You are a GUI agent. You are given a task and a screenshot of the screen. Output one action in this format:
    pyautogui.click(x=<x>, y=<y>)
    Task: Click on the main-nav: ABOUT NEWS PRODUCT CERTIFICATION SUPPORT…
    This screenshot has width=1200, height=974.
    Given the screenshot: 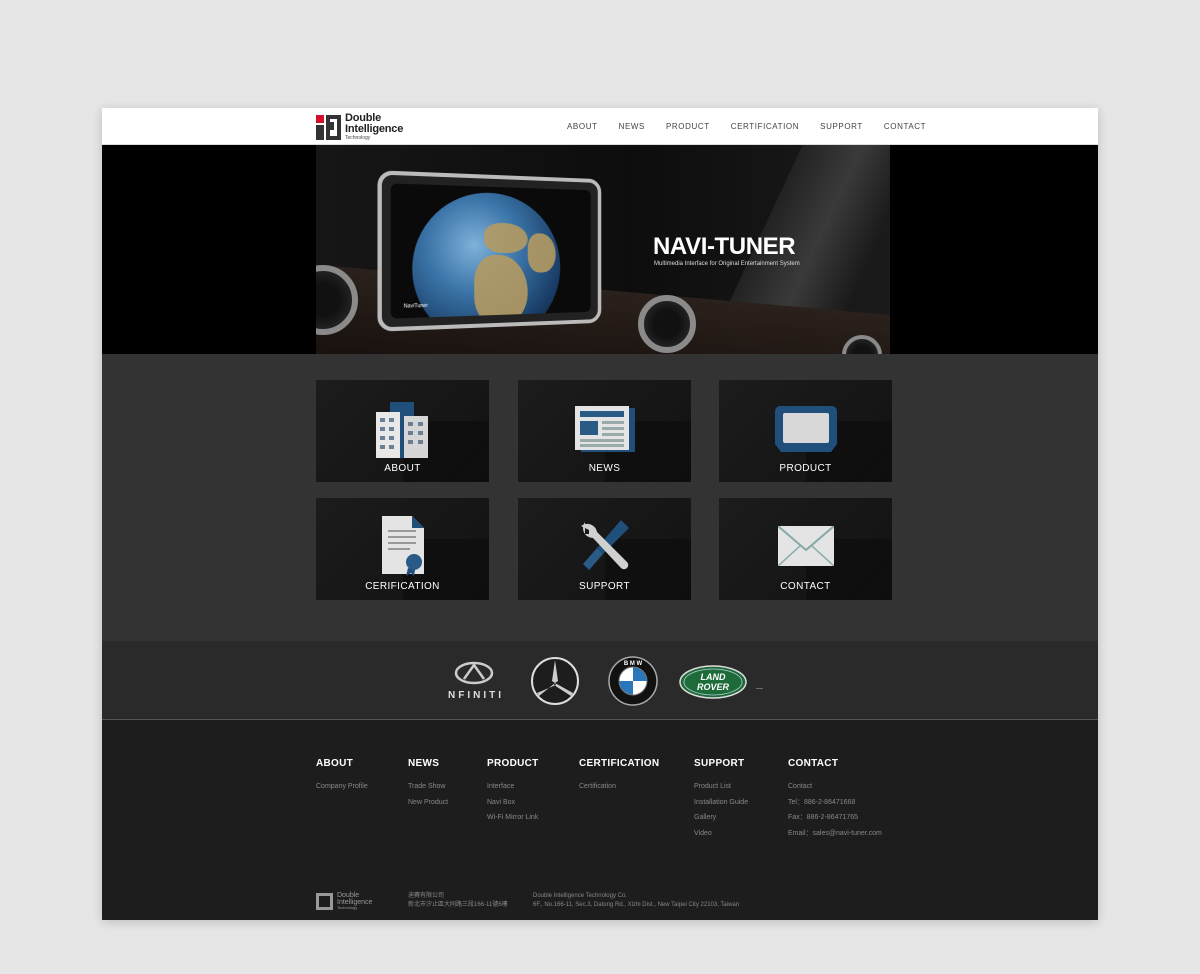 What is the action you would take?
    pyautogui.click(x=746, y=126)
    